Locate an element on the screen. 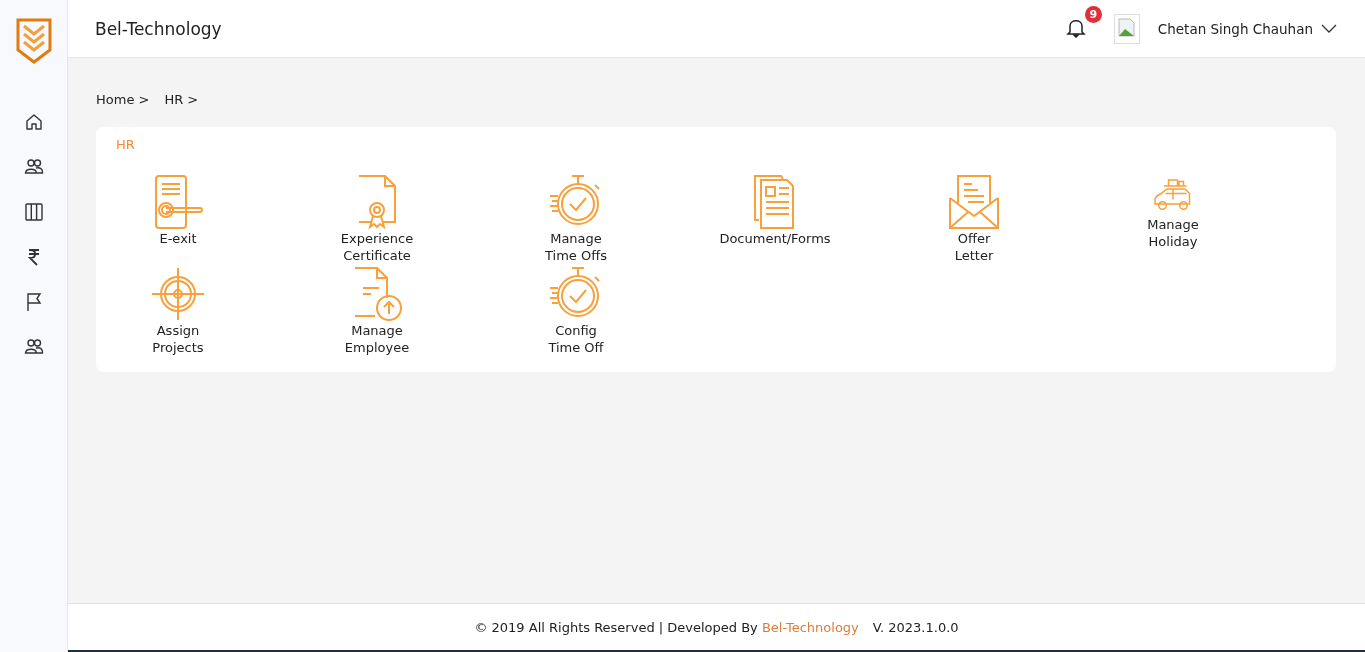  module-tile: Assign Projects is located at coordinates (178, 311).